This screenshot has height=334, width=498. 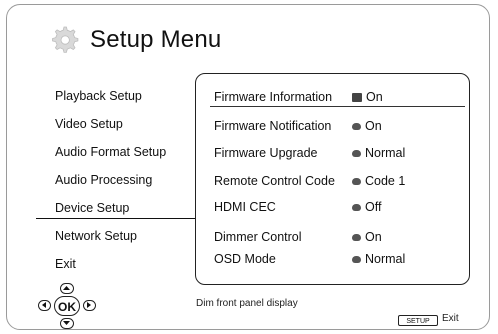 I want to click on option-dimmer-control: Dimmer Control On, so click(x=298, y=237).